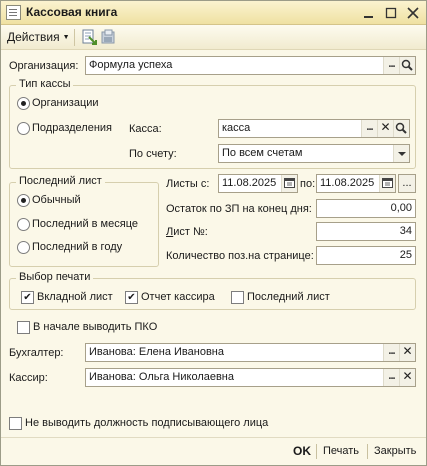  What do you see at coordinates (162, 377) in the screenshot?
I see `cashier-value: Иванова: Ольга Николаевна` at bounding box center [162, 377].